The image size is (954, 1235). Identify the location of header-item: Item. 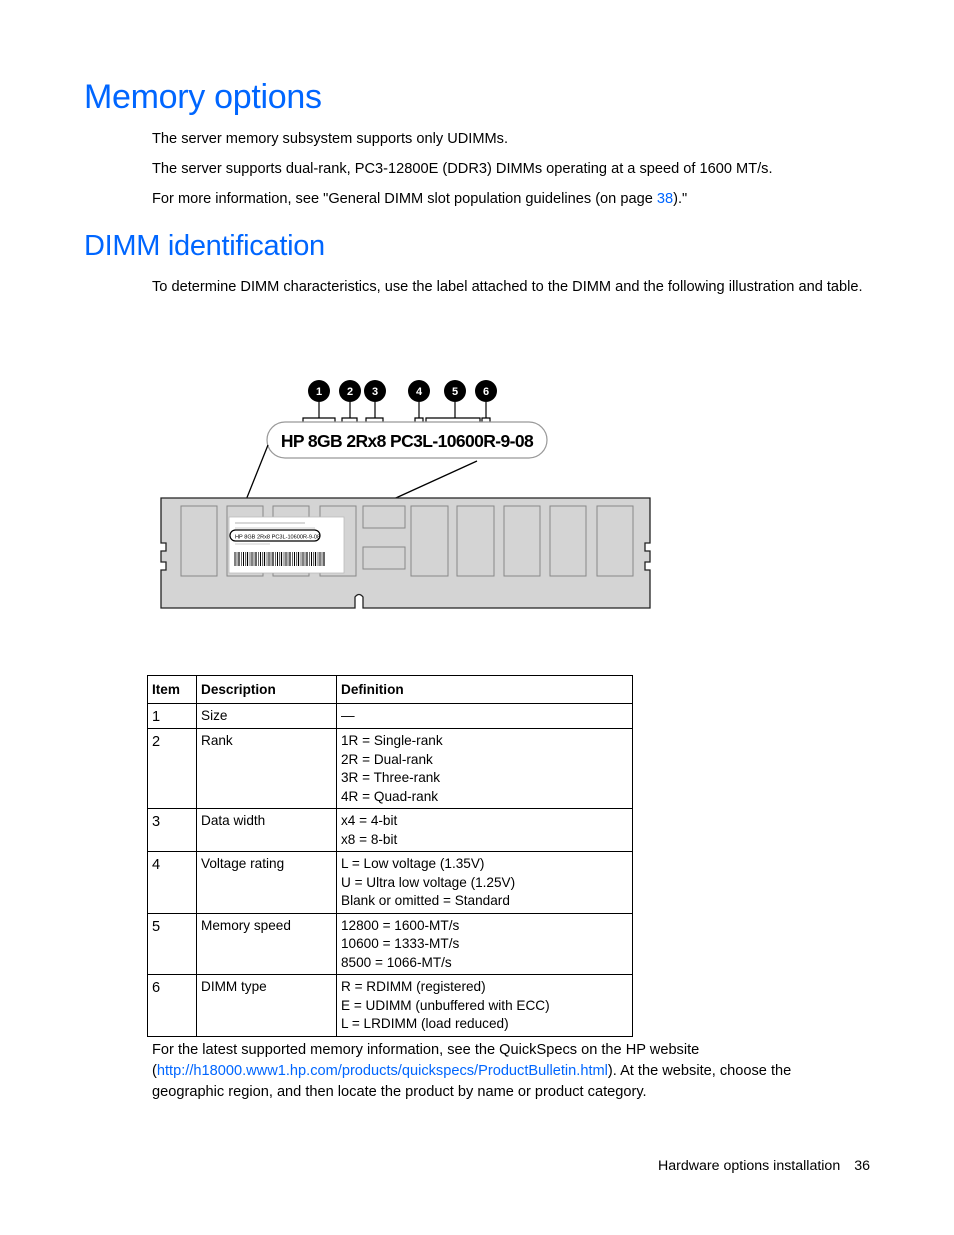
(172, 689).